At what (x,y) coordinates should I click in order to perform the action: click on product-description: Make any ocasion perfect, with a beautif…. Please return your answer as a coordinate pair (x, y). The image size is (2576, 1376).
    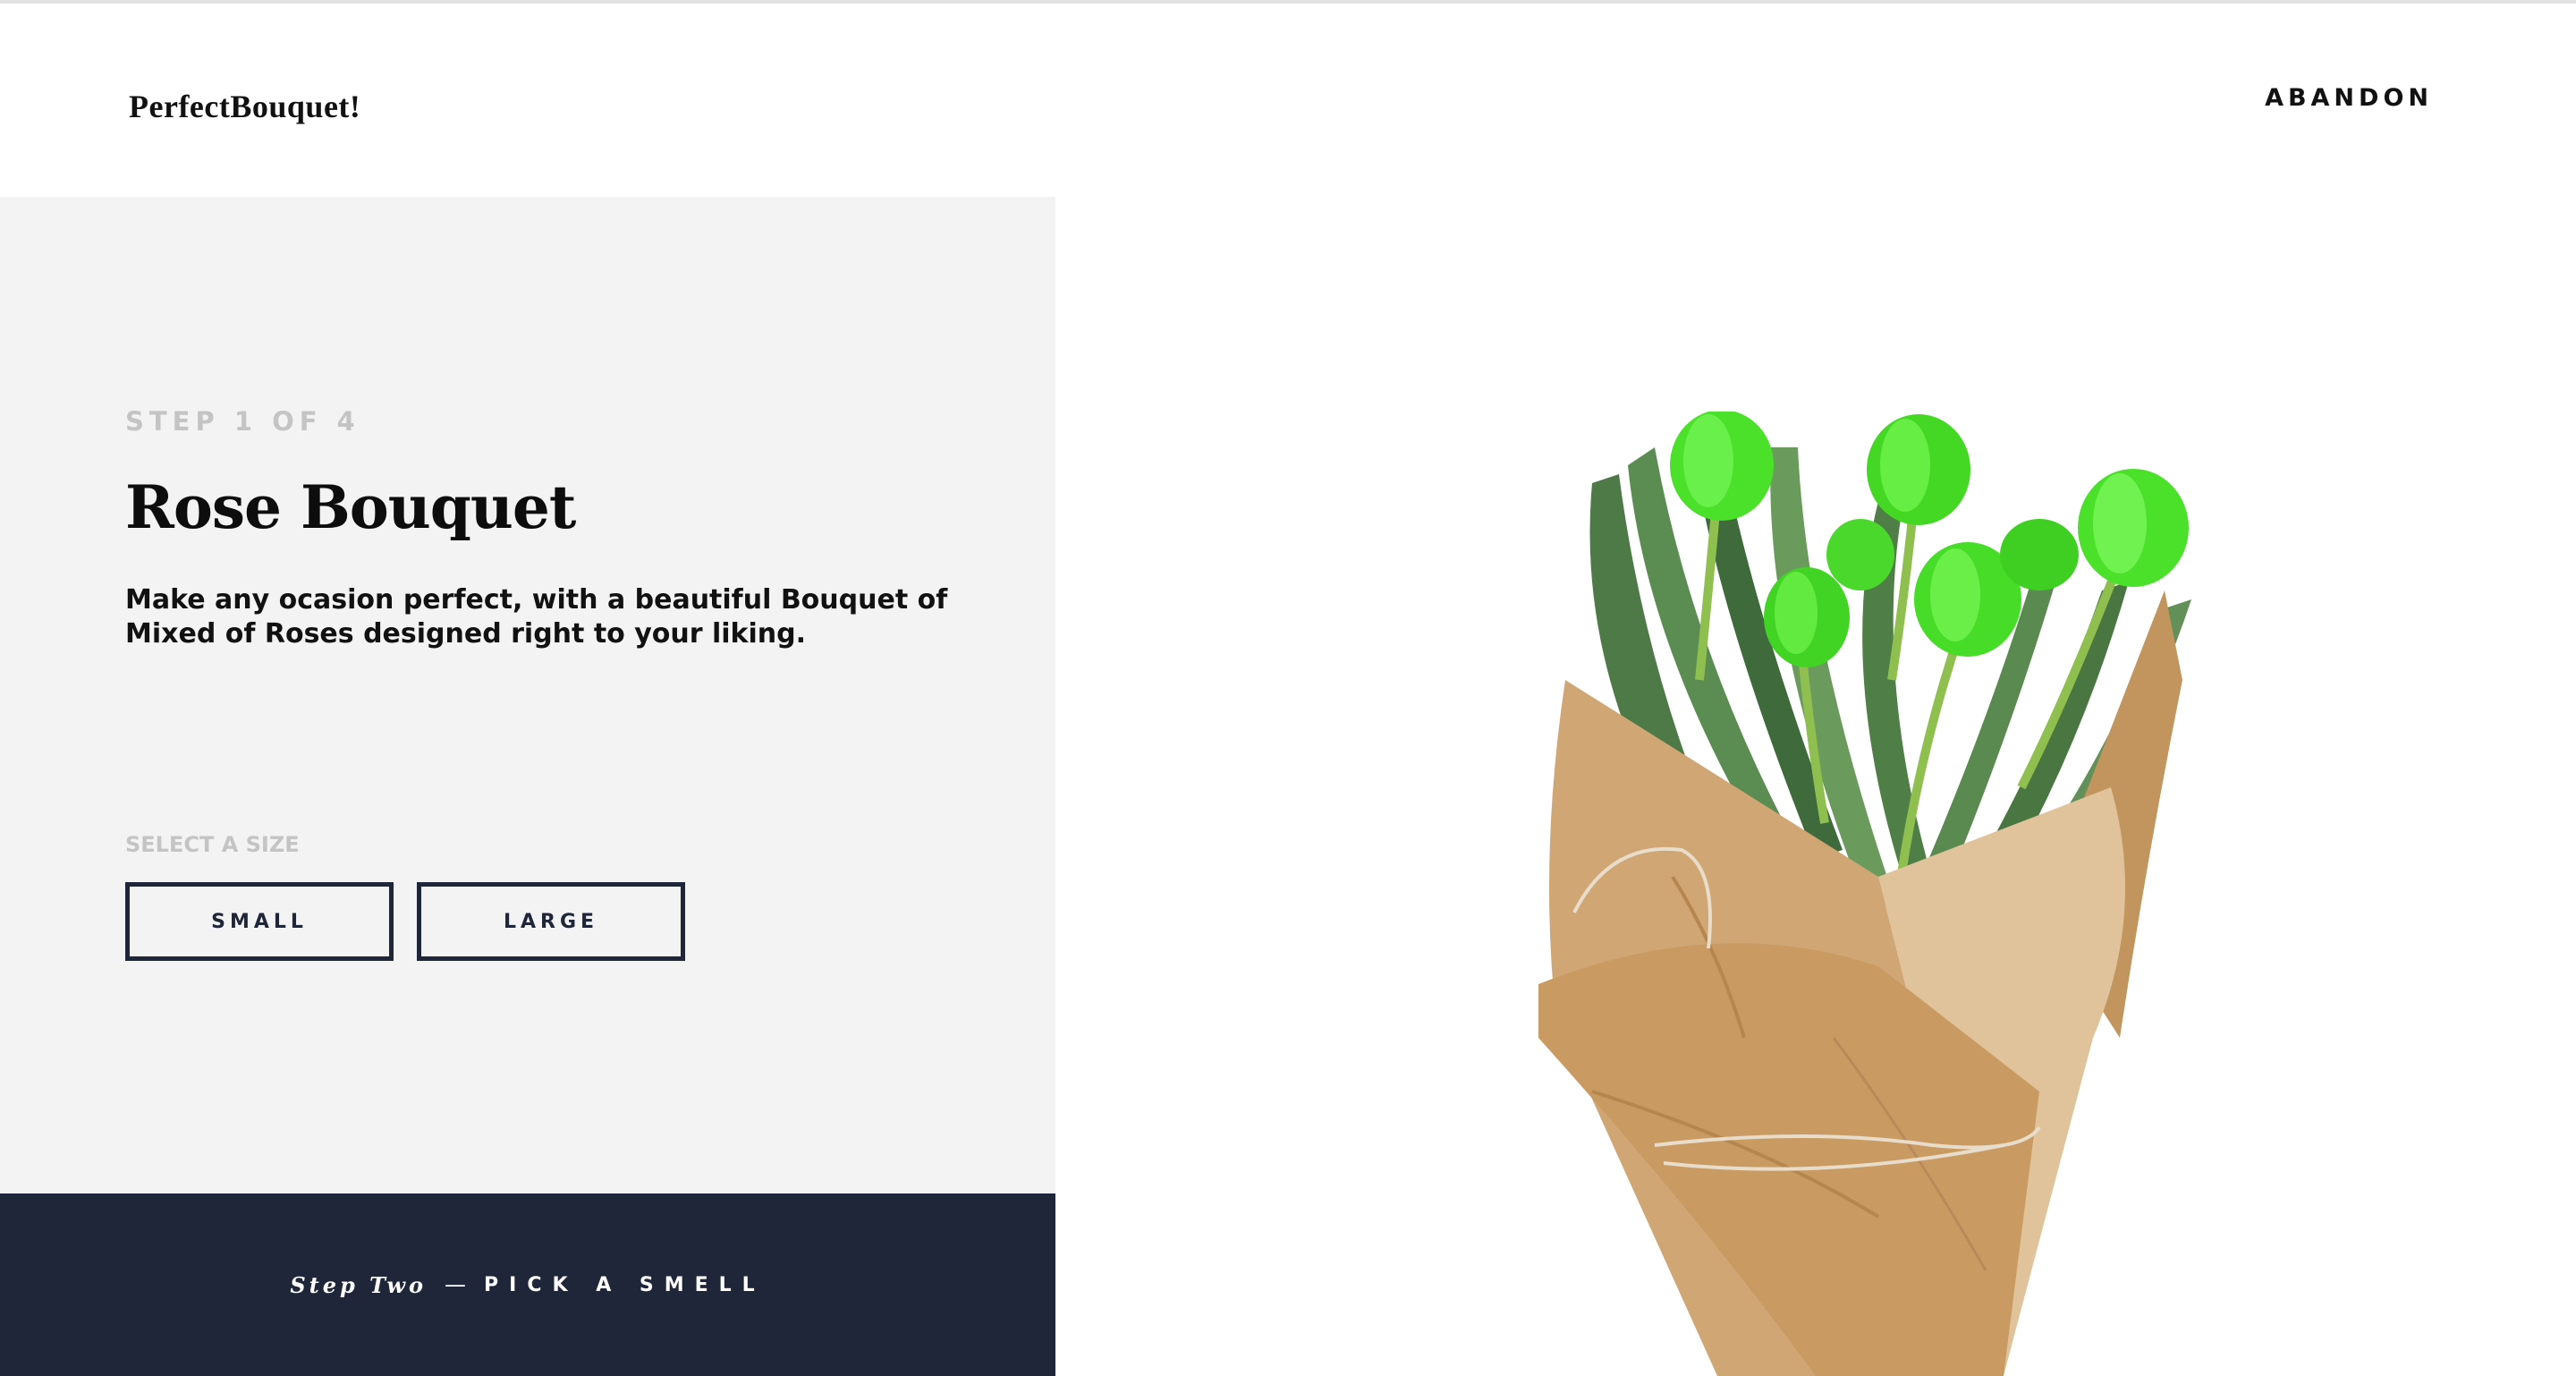
    Looking at the image, I should click on (536, 617).